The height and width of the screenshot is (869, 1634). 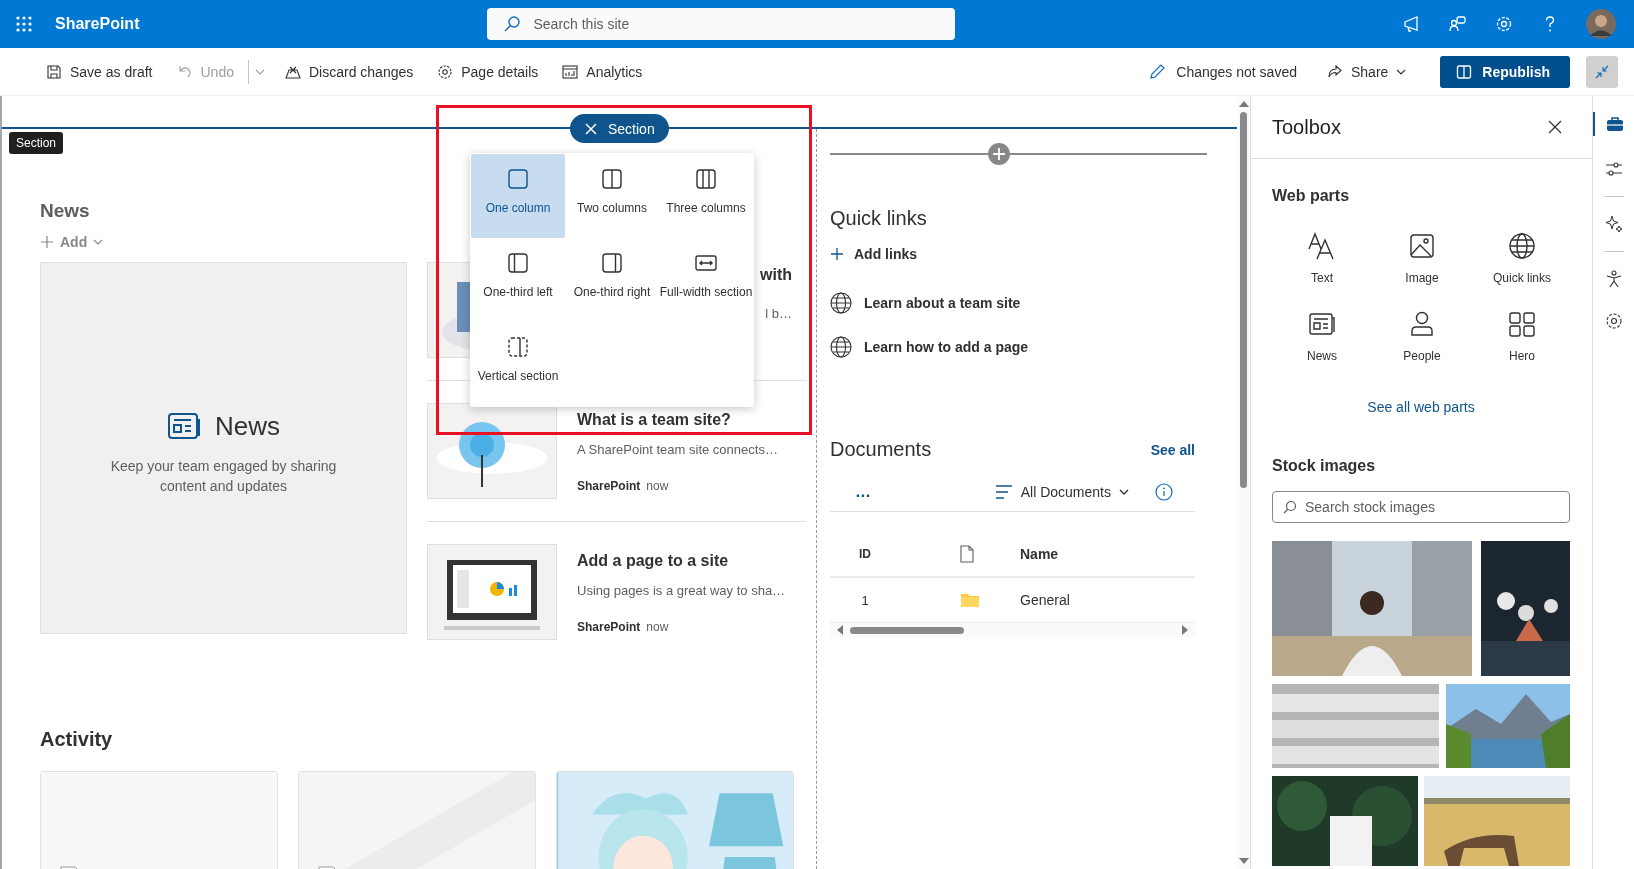 What do you see at coordinates (1464, 71) in the screenshot?
I see `book-icon` at bounding box center [1464, 71].